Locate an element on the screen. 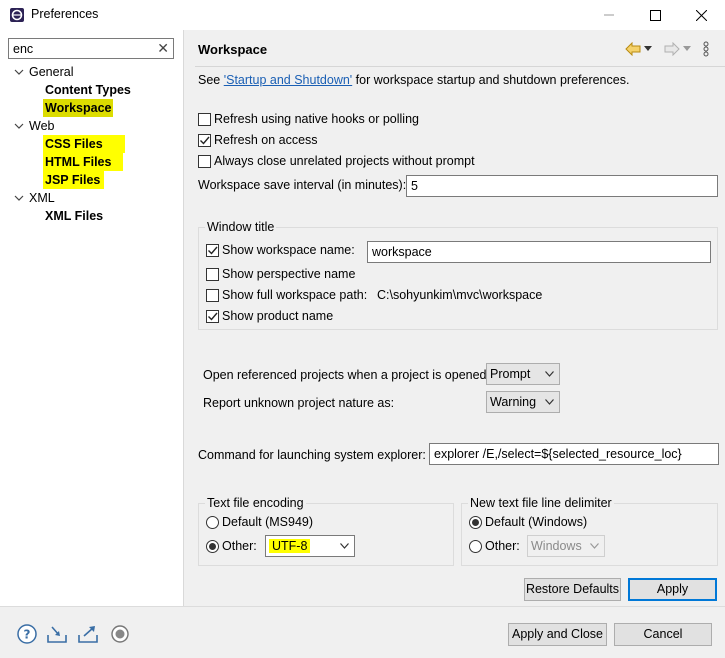  apply-and-close-button: Apply and Close is located at coordinates (557, 634).